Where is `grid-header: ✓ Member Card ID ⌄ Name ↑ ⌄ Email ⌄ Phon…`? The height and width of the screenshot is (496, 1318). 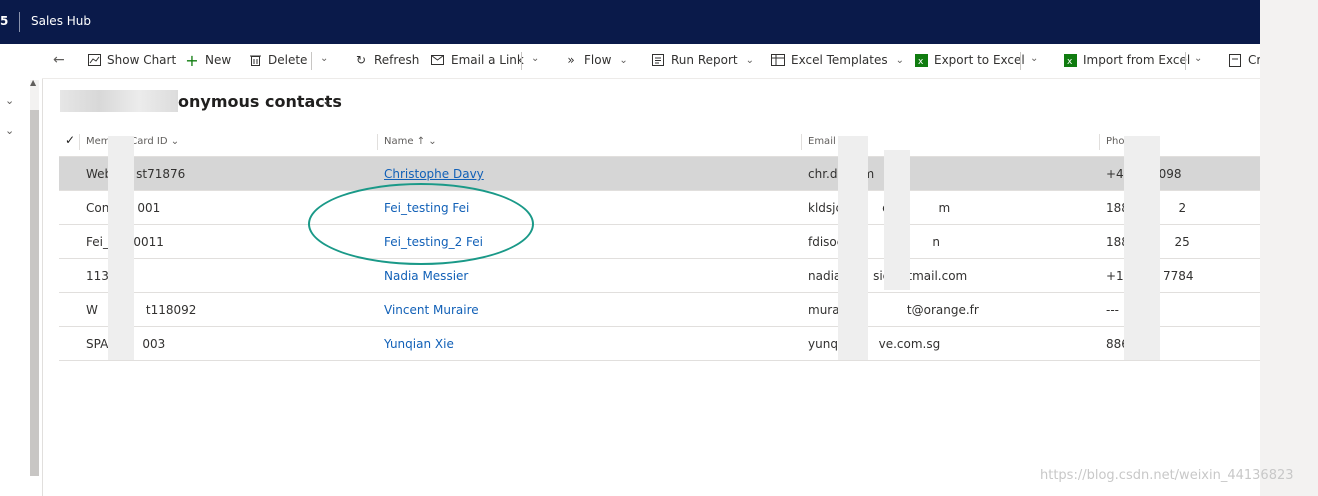 grid-header: ✓ Member Card ID ⌄ Name ↑ ⌄ Email ⌄ Phon… is located at coordinates (659, 142).